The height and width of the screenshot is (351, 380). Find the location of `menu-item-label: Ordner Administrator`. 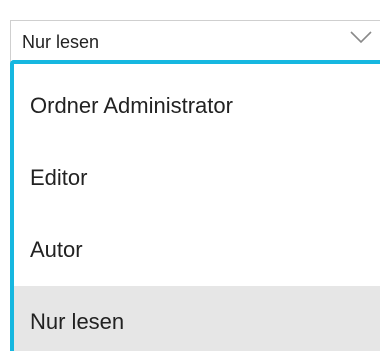

menu-item-label: Ordner Administrator is located at coordinates (131, 105).